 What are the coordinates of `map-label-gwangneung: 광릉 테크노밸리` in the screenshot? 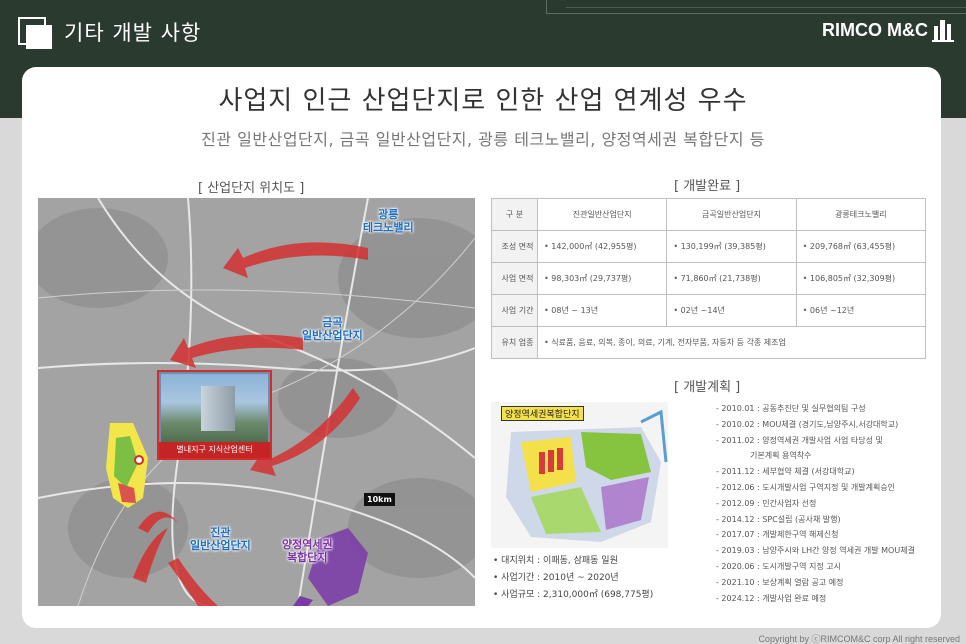 It's located at (388, 221).